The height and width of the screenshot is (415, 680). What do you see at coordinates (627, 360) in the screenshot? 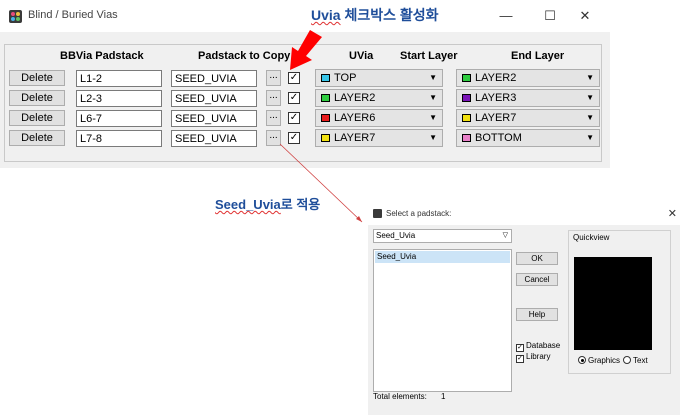
I see `text-radio` at bounding box center [627, 360].